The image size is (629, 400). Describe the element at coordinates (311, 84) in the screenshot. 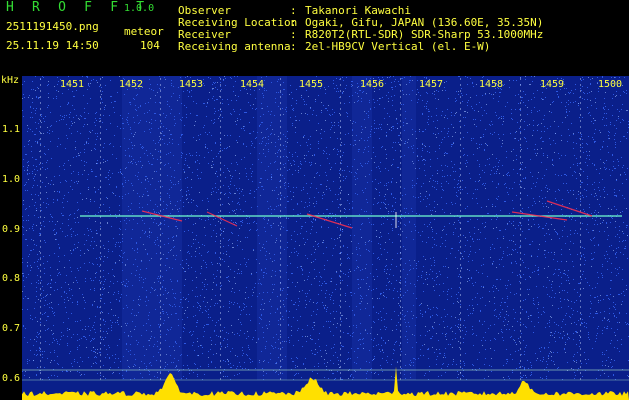

I see `x-tick-label: 1455` at that location.